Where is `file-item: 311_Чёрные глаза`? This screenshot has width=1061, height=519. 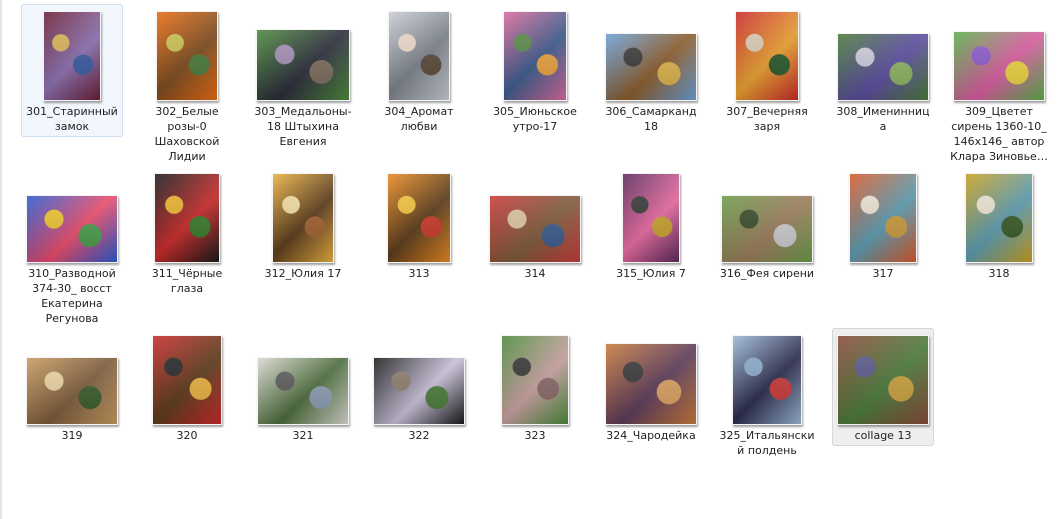
file-item: 311_Чёрные глаза is located at coordinates (187, 231).